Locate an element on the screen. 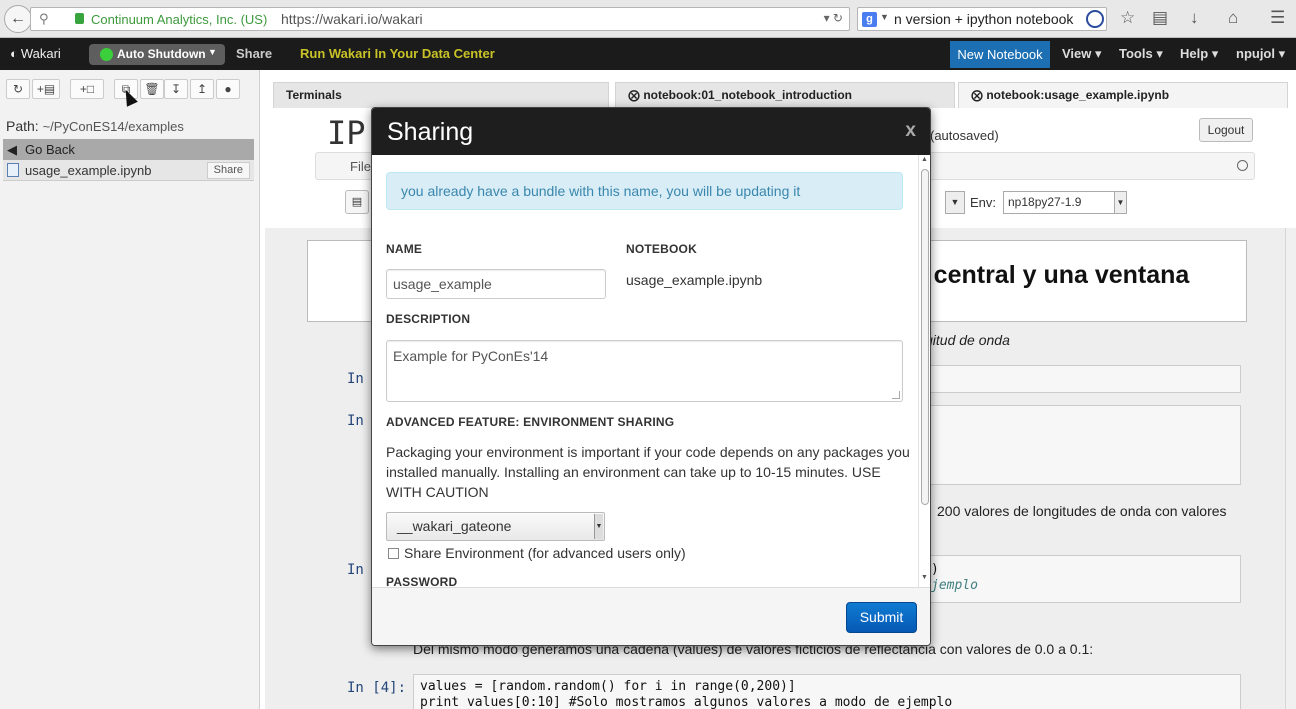 The width and height of the screenshot is (1296, 709). tab-terminals: Terminals is located at coordinates (441, 95).